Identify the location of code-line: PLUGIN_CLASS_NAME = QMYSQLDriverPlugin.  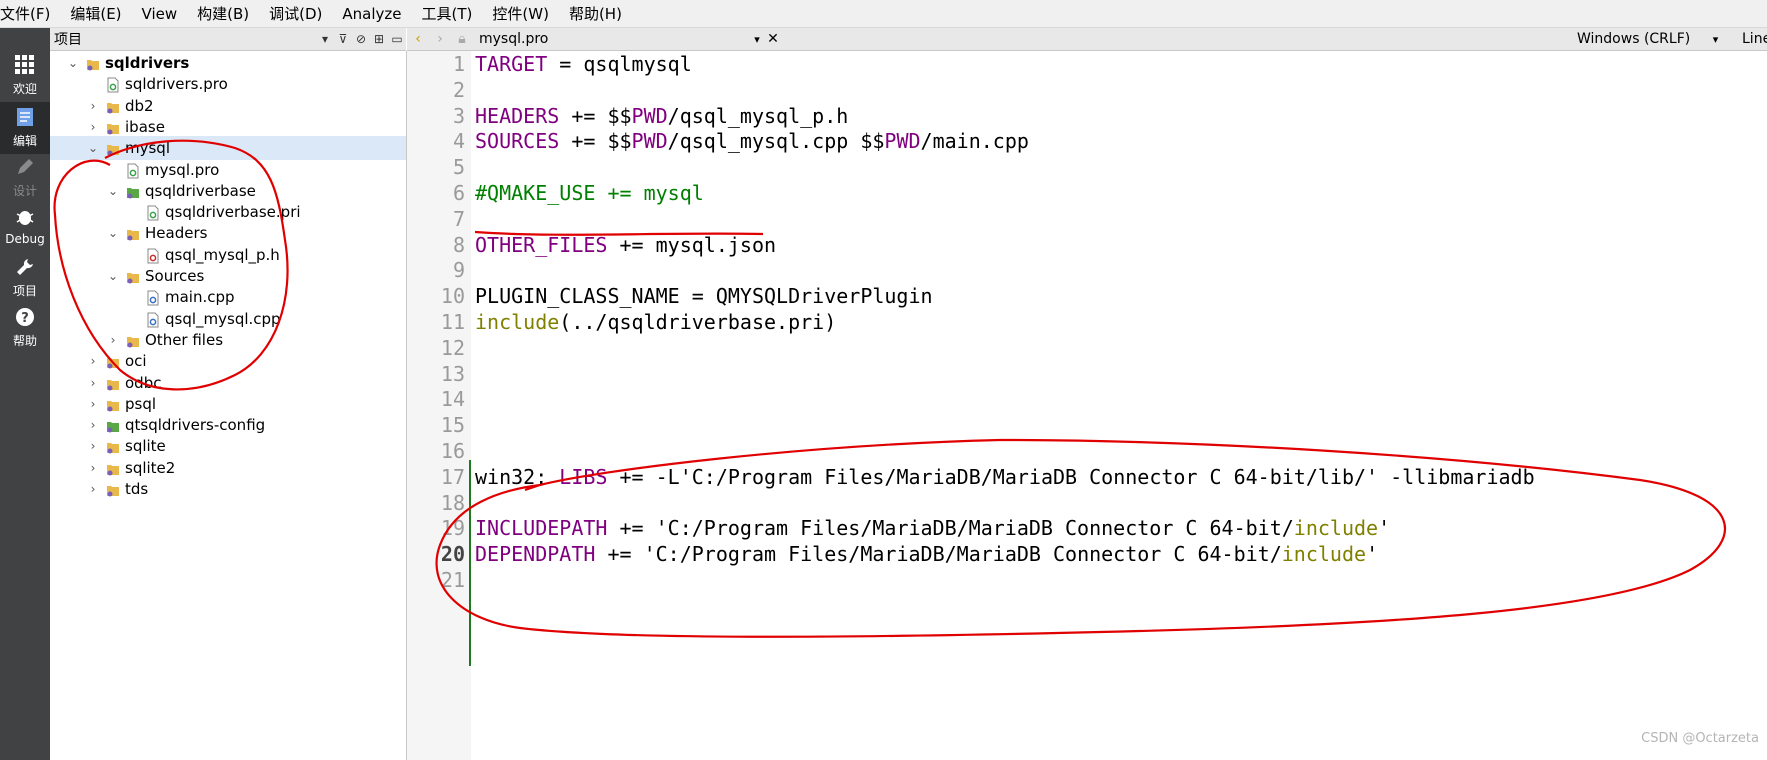
(704, 296).